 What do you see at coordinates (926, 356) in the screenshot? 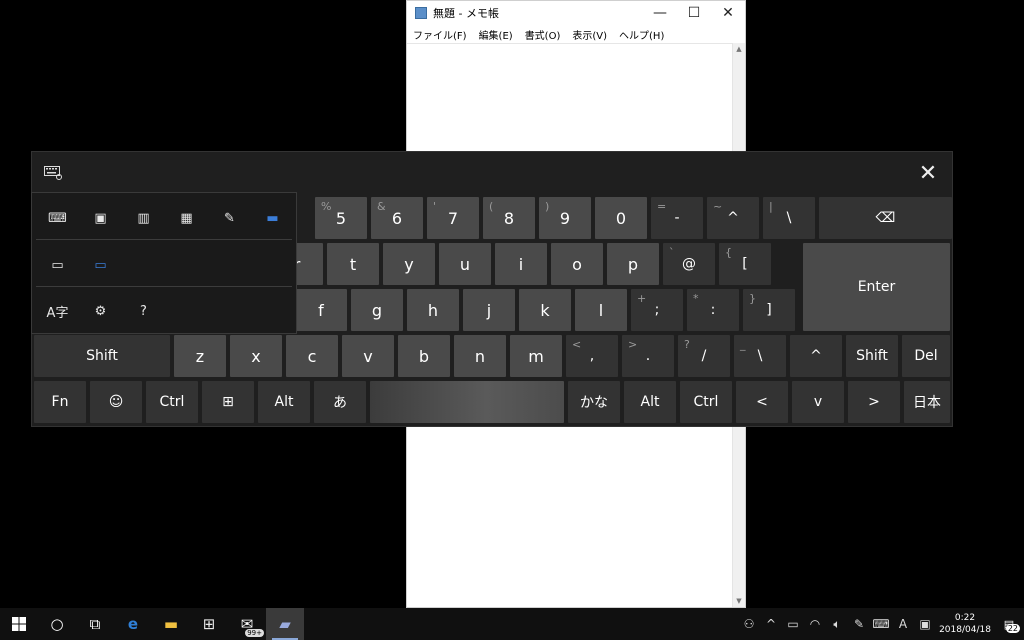
I see `key-r4-14: Del` at bounding box center [926, 356].